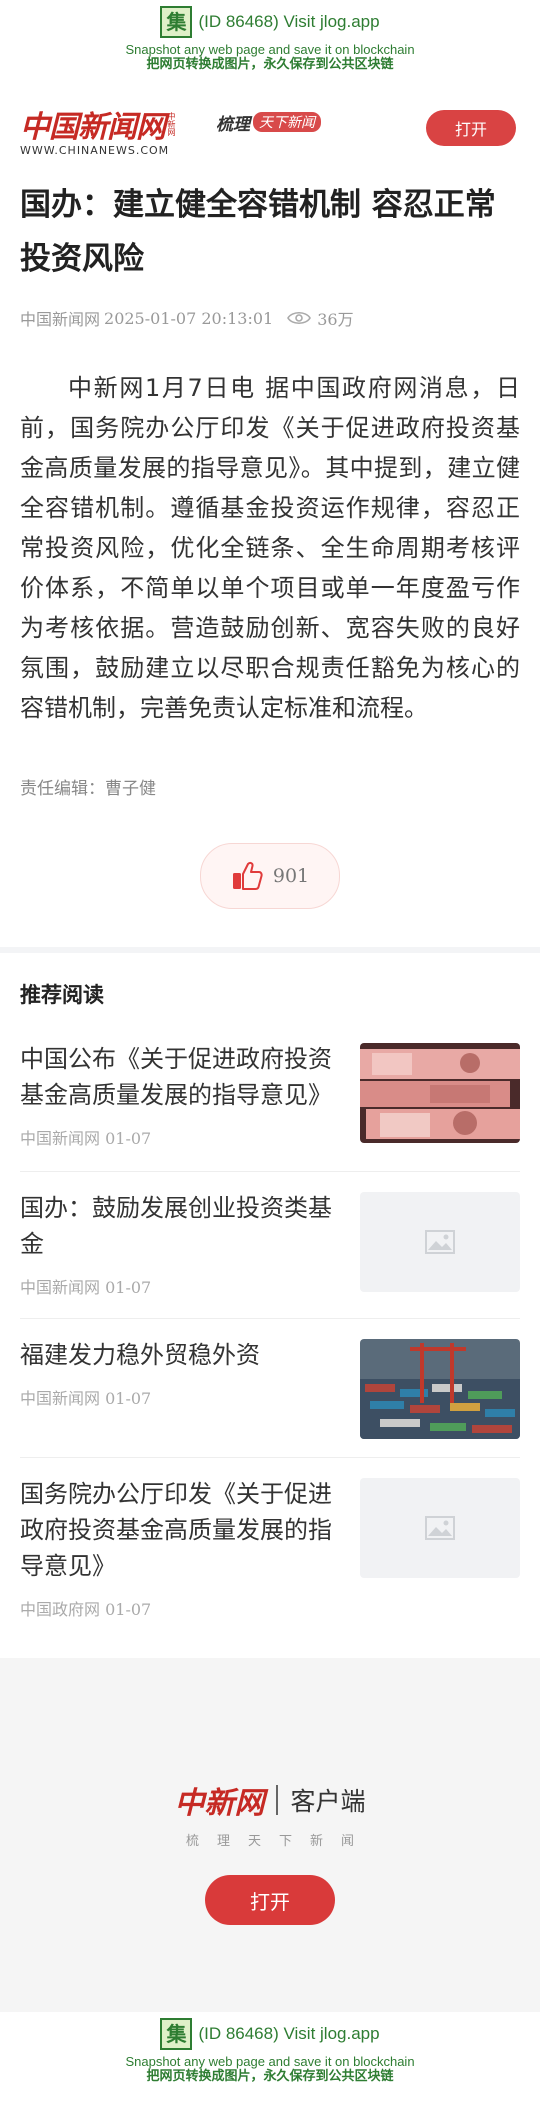  What do you see at coordinates (287, 122) in the screenshot?
I see `slogan-part-b: 天下新闻` at bounding box center [287, 122].